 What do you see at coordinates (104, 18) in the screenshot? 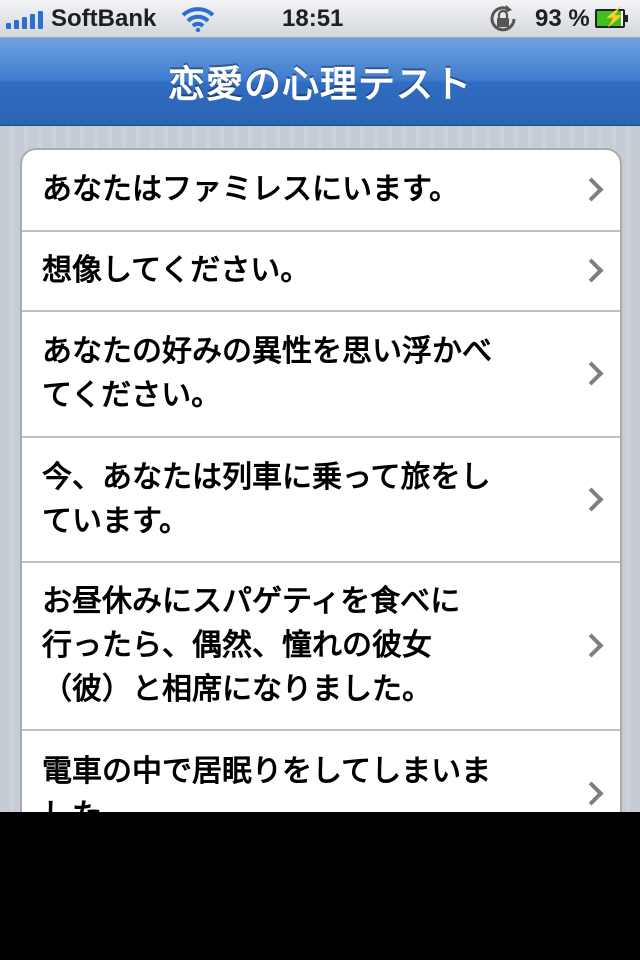
I see `carrier-name: SoftBank` at bounding box center [104, 18].